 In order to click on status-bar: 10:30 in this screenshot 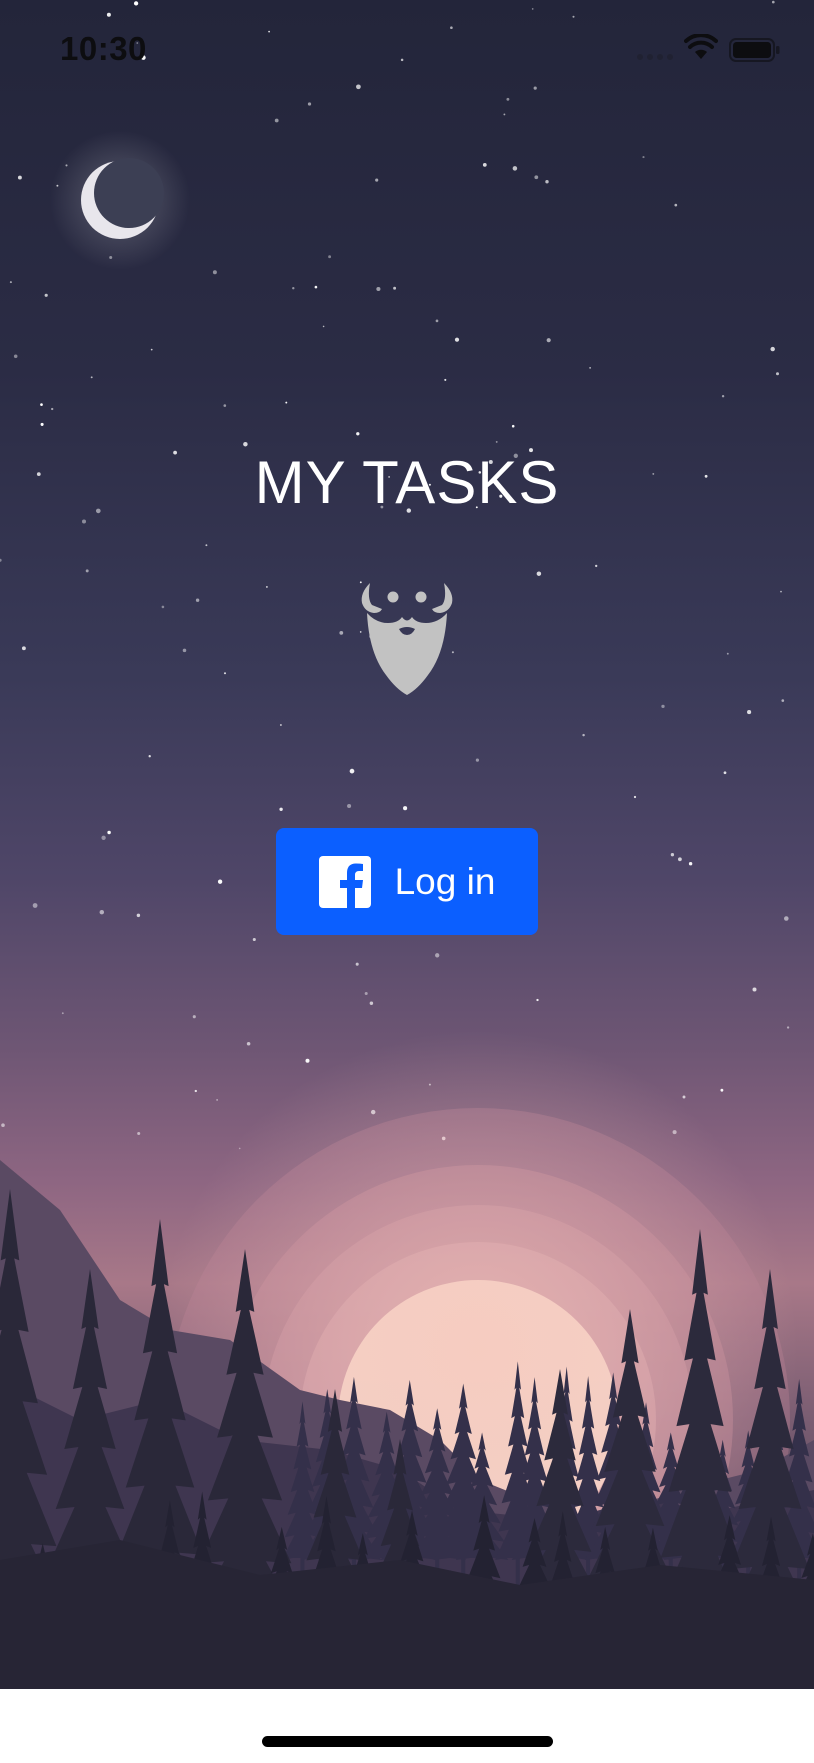, I will do `click(407, 50)`.